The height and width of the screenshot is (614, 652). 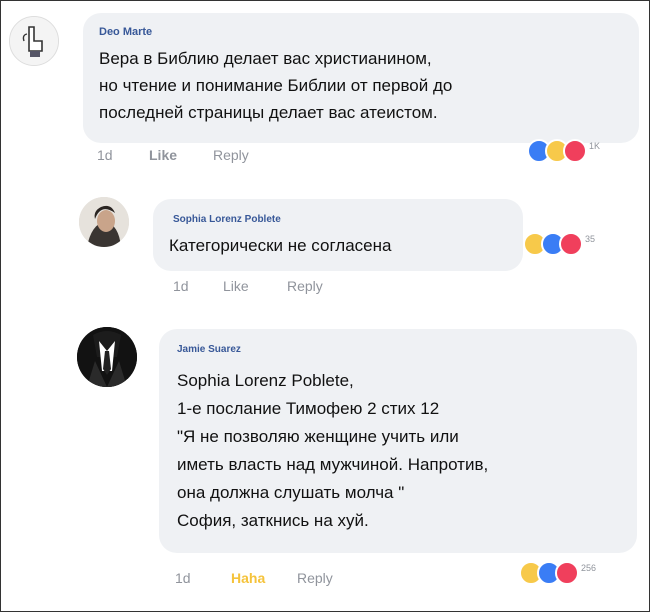 What do you see at coordinates (595, 146) in the screenshot?
I see `reaction-count: 1K` at bounding box center [595, 146].